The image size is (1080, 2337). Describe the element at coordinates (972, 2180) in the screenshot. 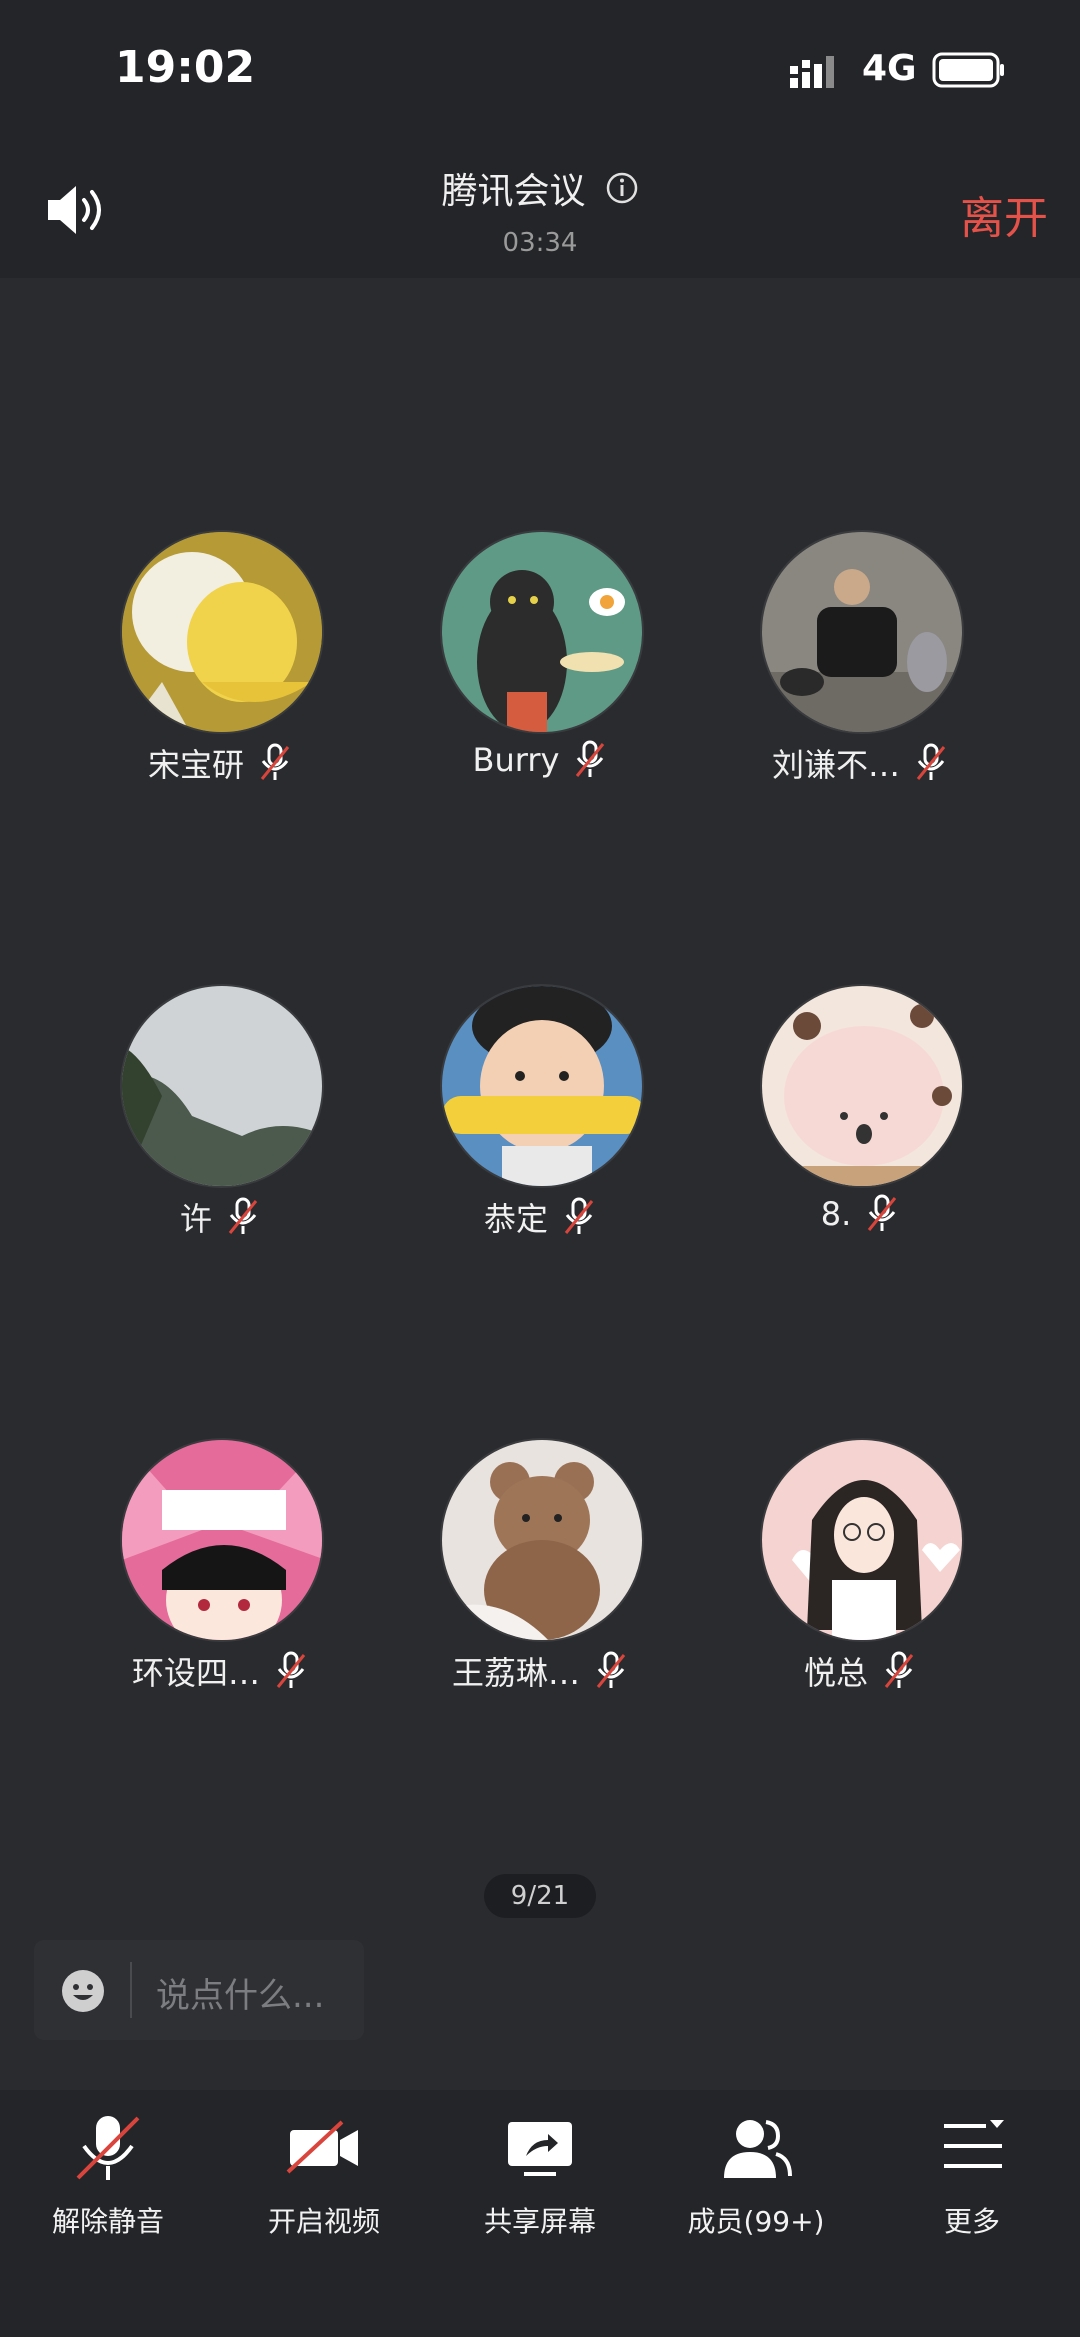

I see `more-button: 更多` at that location.